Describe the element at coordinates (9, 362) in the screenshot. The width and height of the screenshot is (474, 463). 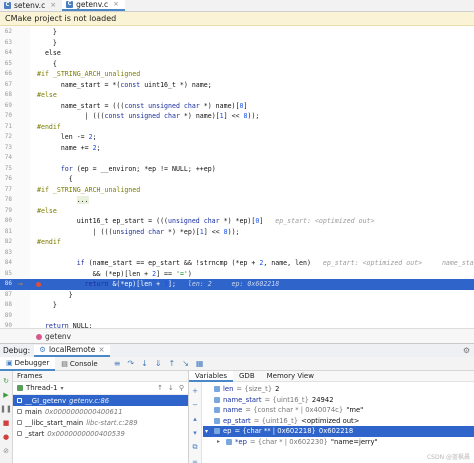
I see `debugger-icon: ▣` at that location.